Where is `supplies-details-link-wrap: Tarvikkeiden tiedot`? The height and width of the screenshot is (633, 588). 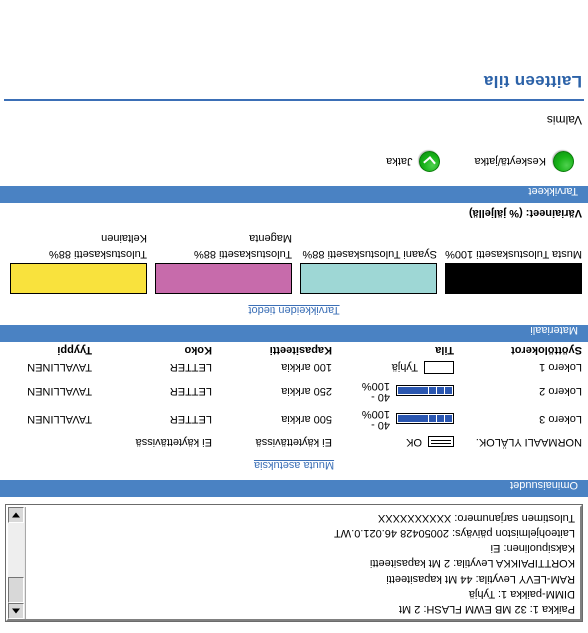
supplies-details-link-wrap: Tarvikkeiden tiedot is located at coordinates (294, 311).